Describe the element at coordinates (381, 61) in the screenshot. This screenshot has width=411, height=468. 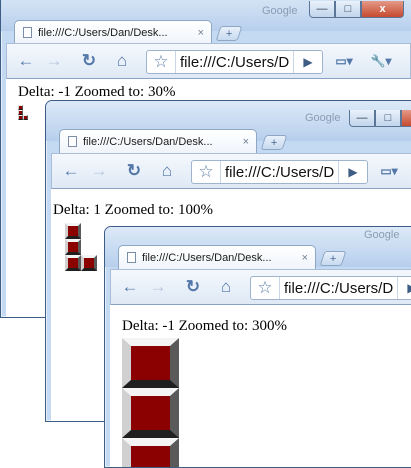
I see `wrench-menu-icon: 🔧▾` at that location.